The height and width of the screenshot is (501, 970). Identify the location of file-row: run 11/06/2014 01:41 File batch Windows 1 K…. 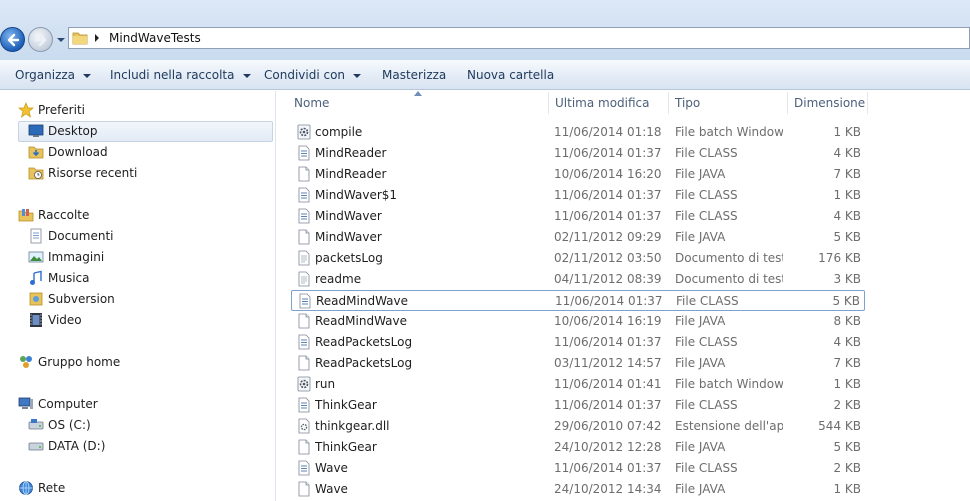
(578, 384).